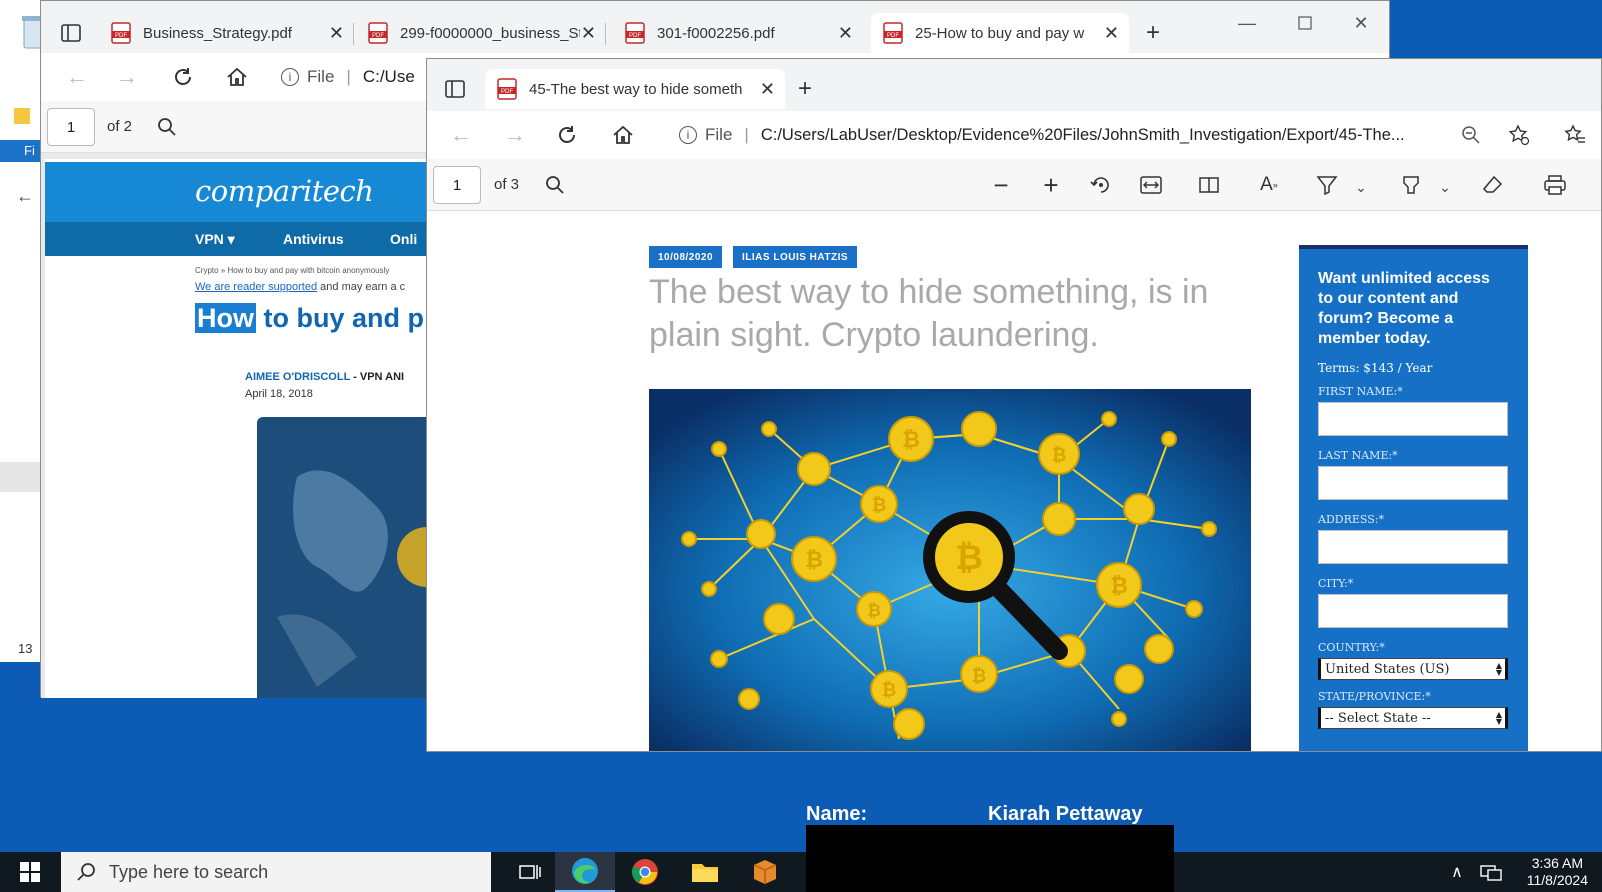  Describe the element at coordinates (1014, 85) in the screenshot. I see `tab-strip: PDF 45-The best way to hide someth ✕ +` at that location.